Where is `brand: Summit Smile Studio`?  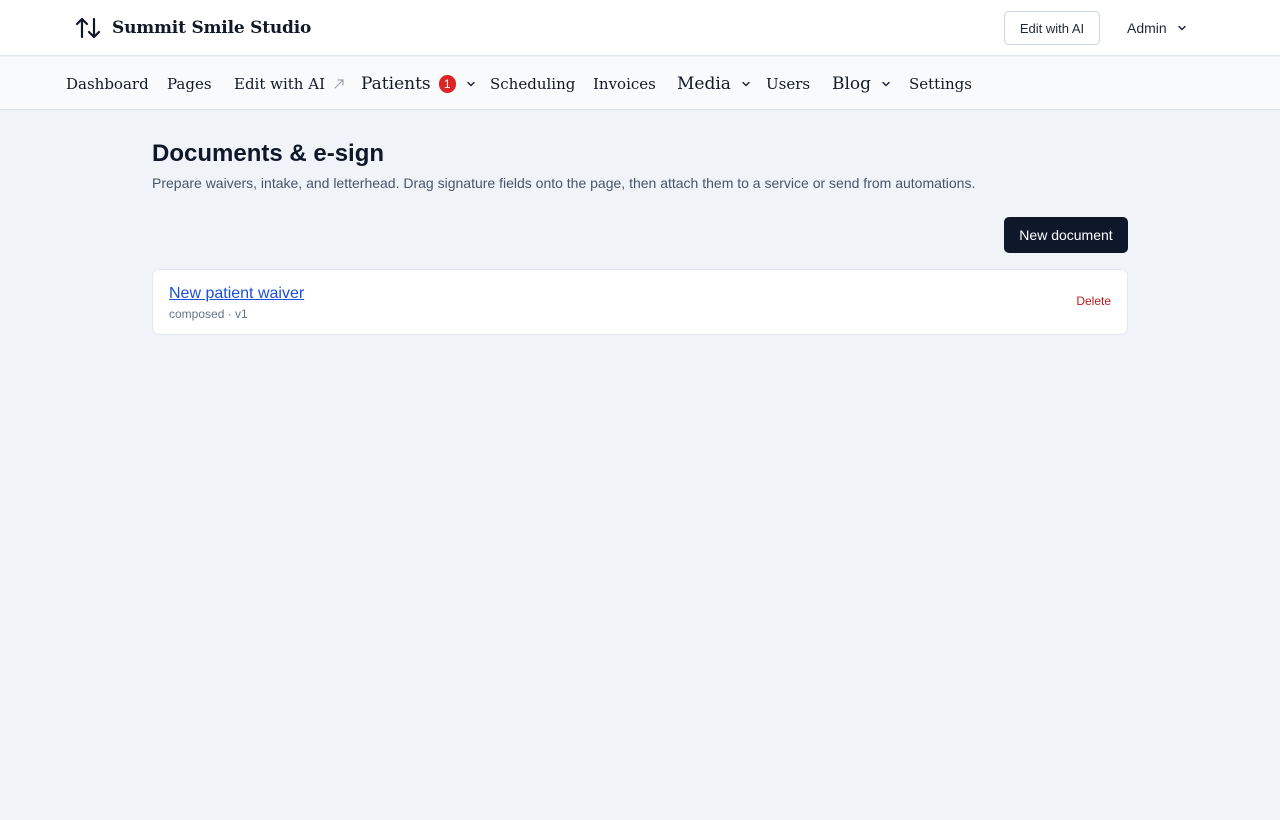
brand: Summit Smile Studio is located at coordinates (192, 28).